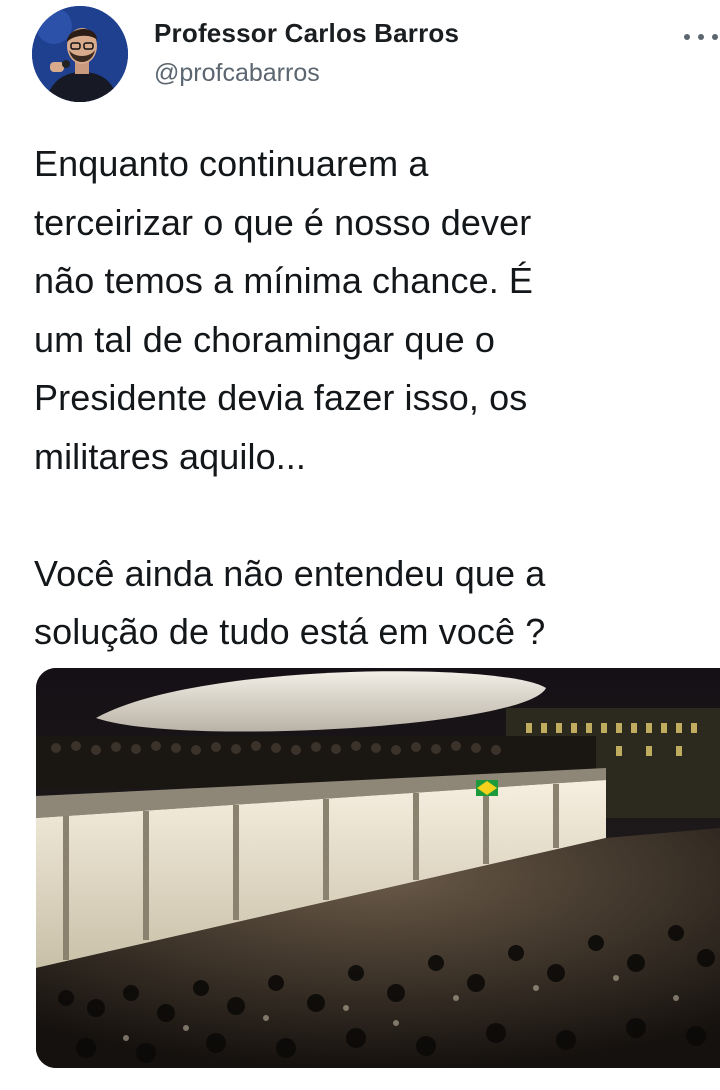  I want to click on tweet-header: Professor Carlos Barros @profcabarros, so click(375, 55).